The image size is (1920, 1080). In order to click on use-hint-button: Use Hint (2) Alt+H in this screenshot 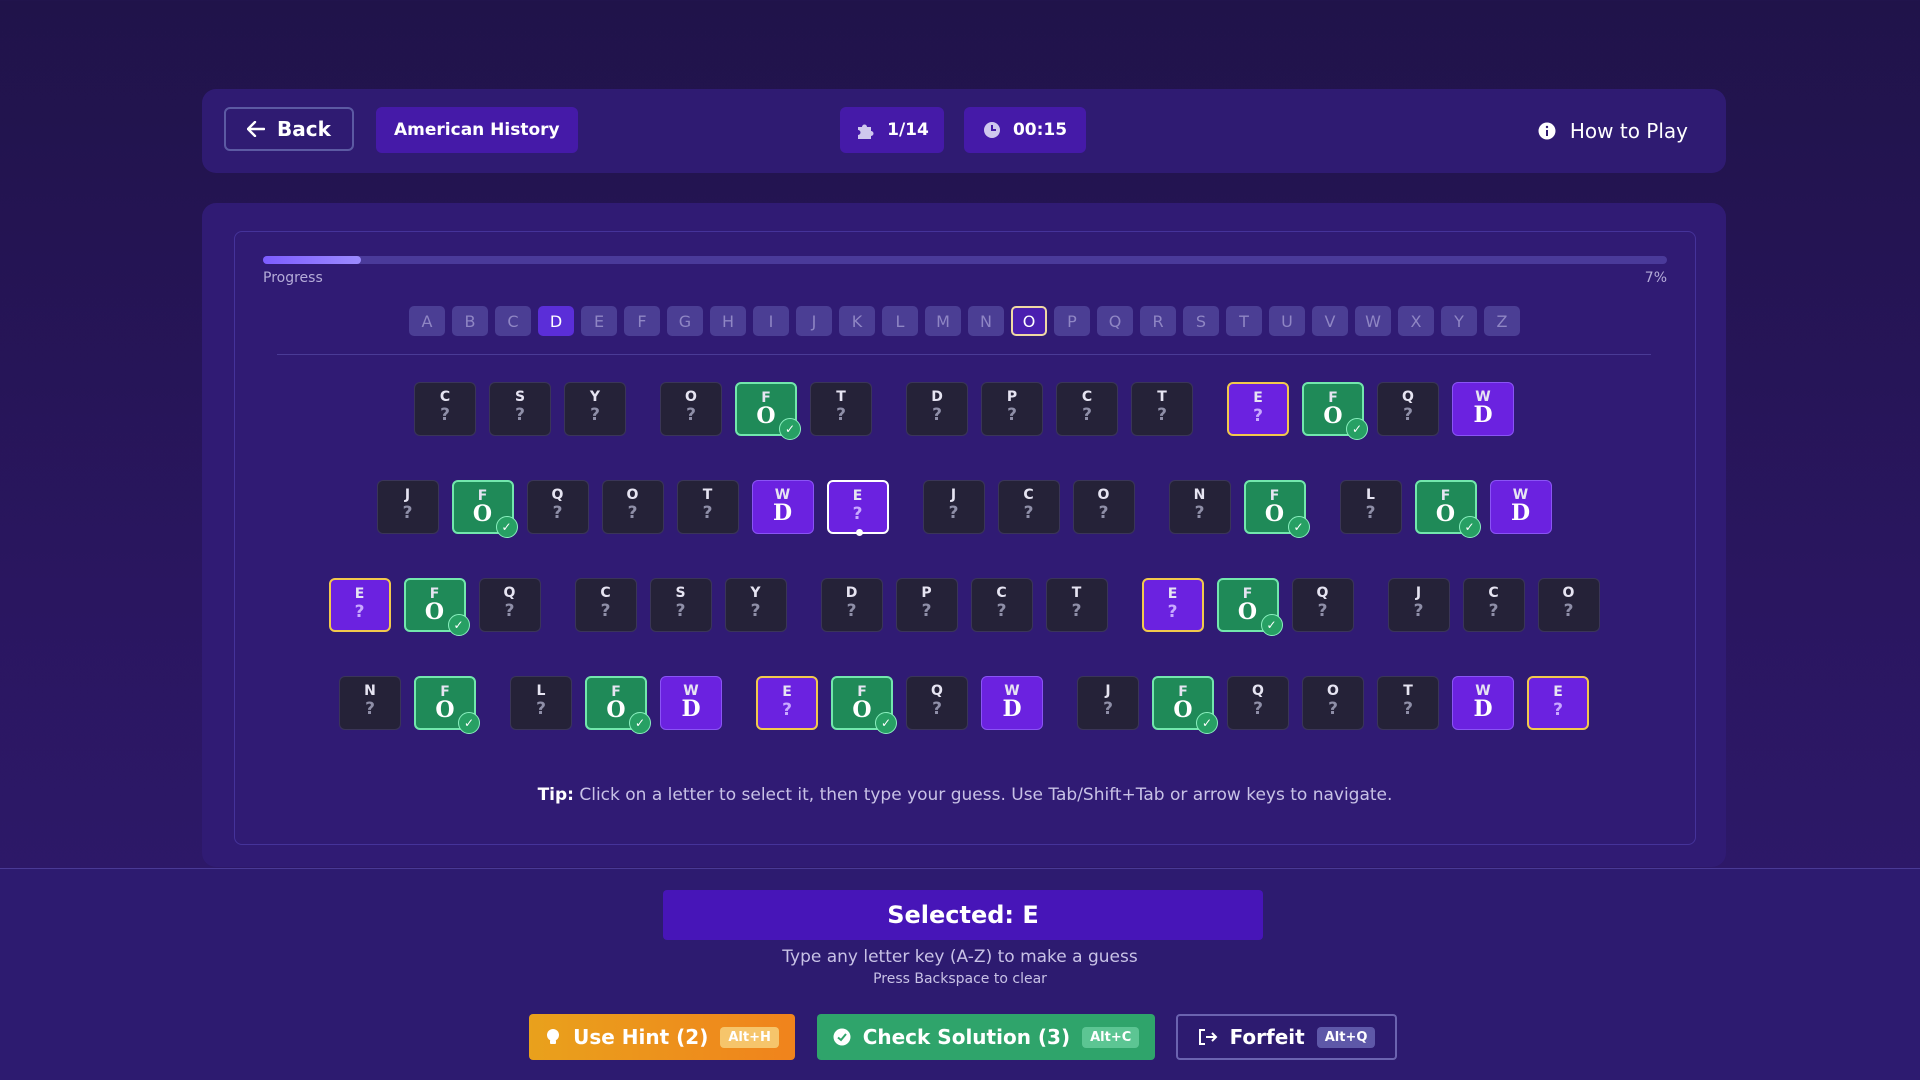, I will do `click(662, 1037)`.